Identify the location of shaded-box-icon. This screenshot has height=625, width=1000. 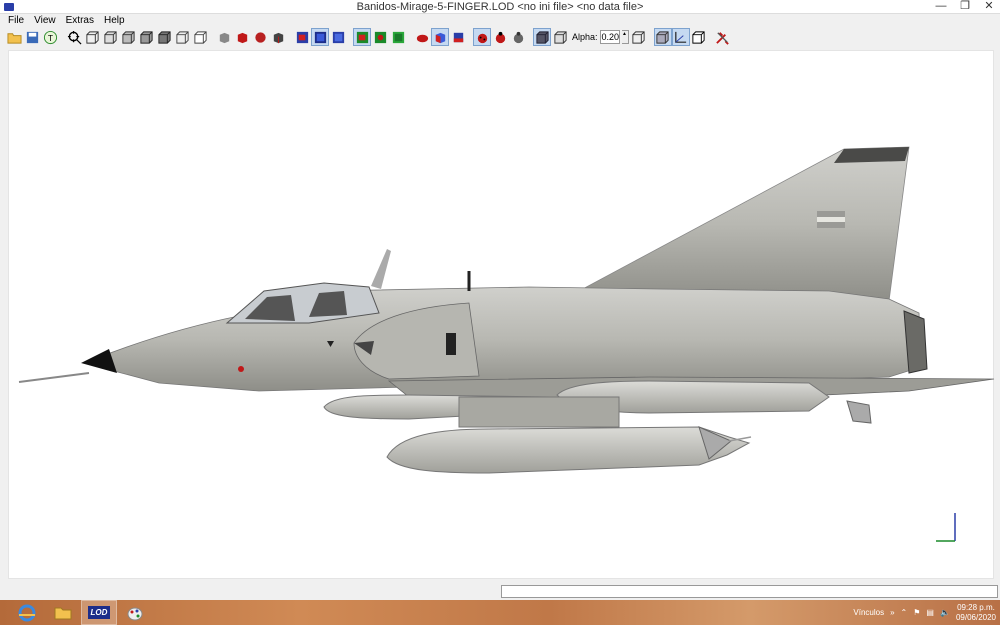
(542, 37).